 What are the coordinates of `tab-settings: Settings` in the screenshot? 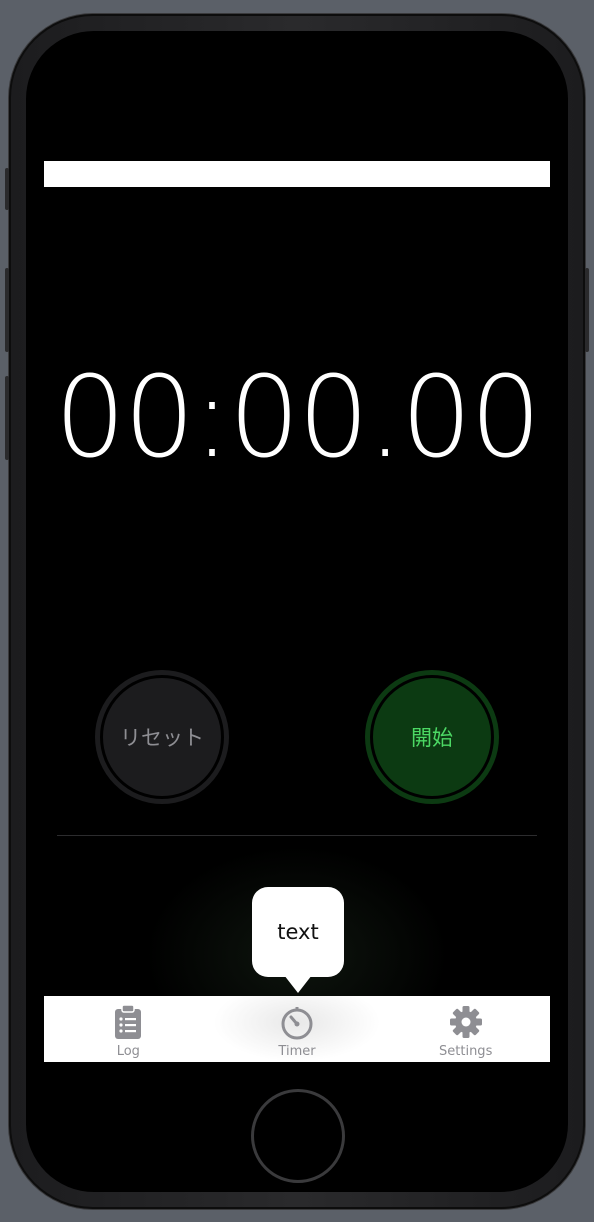 It's located at (465, 1029).